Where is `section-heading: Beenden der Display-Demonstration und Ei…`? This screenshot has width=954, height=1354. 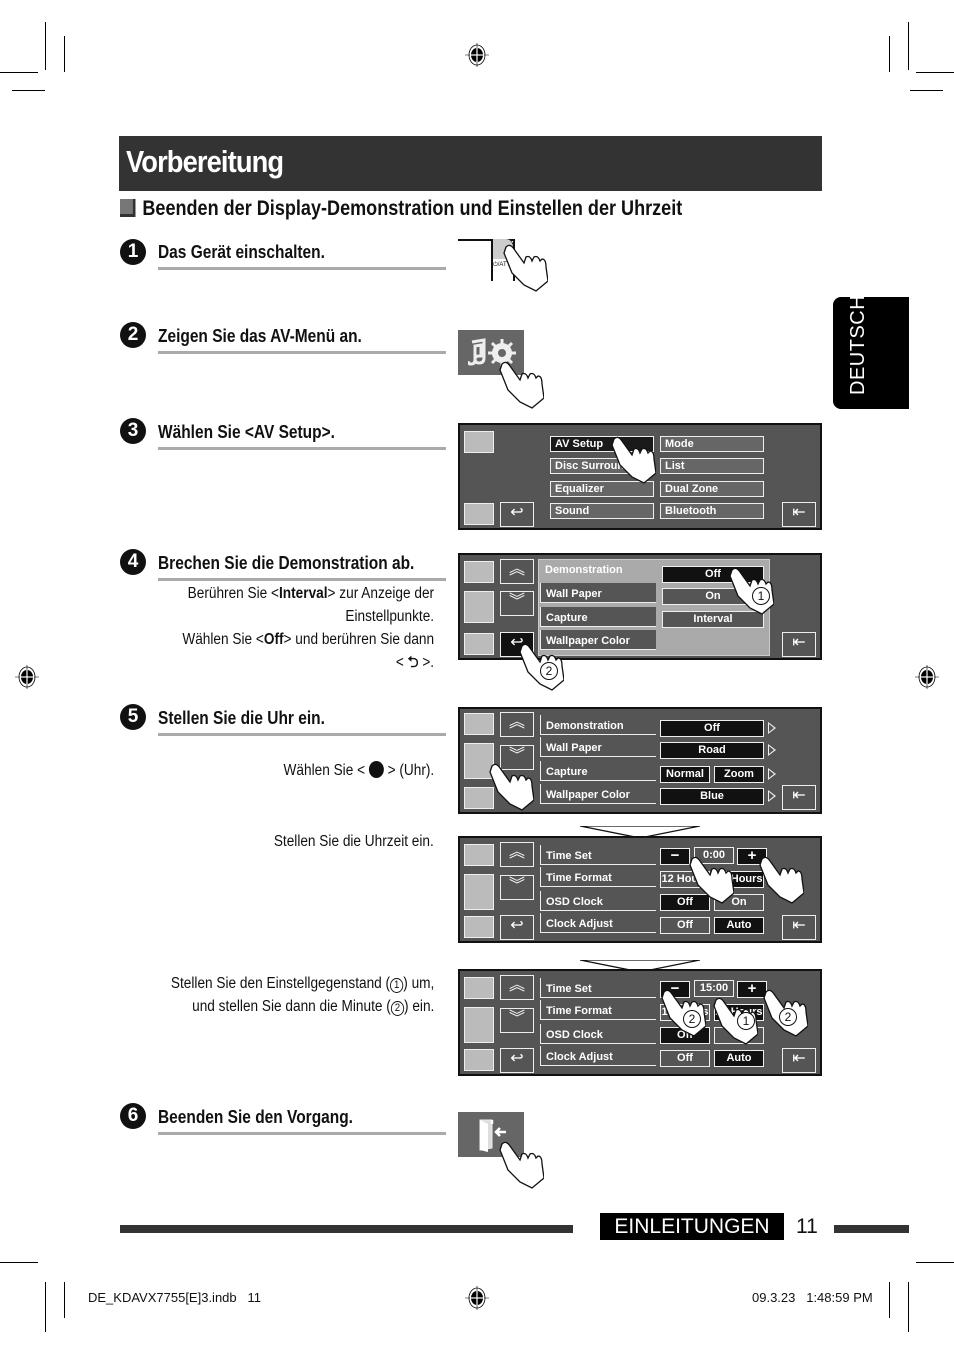
section-heading: Beenden der Display-Demonstration und Ei… is located at coordinates (401, 209).